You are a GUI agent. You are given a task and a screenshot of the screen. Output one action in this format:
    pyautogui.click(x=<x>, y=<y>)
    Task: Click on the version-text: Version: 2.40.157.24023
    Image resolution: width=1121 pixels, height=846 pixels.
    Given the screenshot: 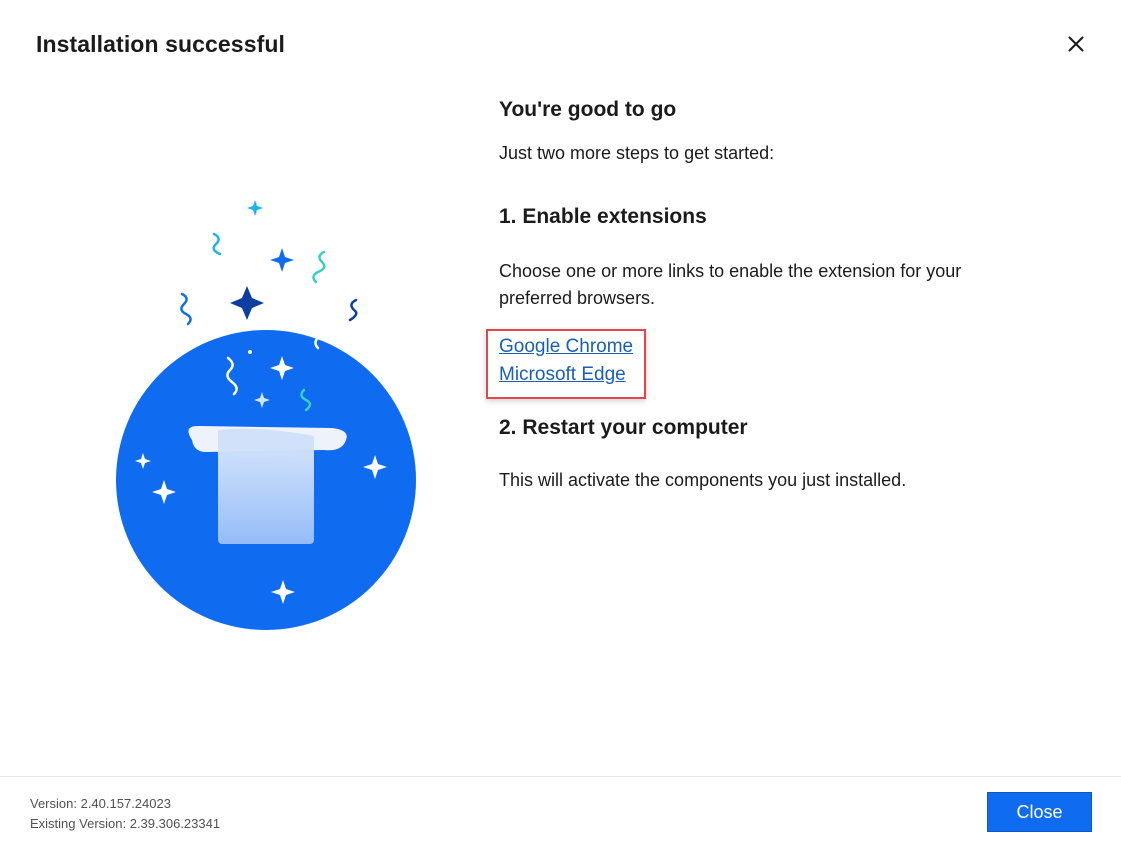 What is the action you would take?
    pyautogui.click(x=100, y=803)
    